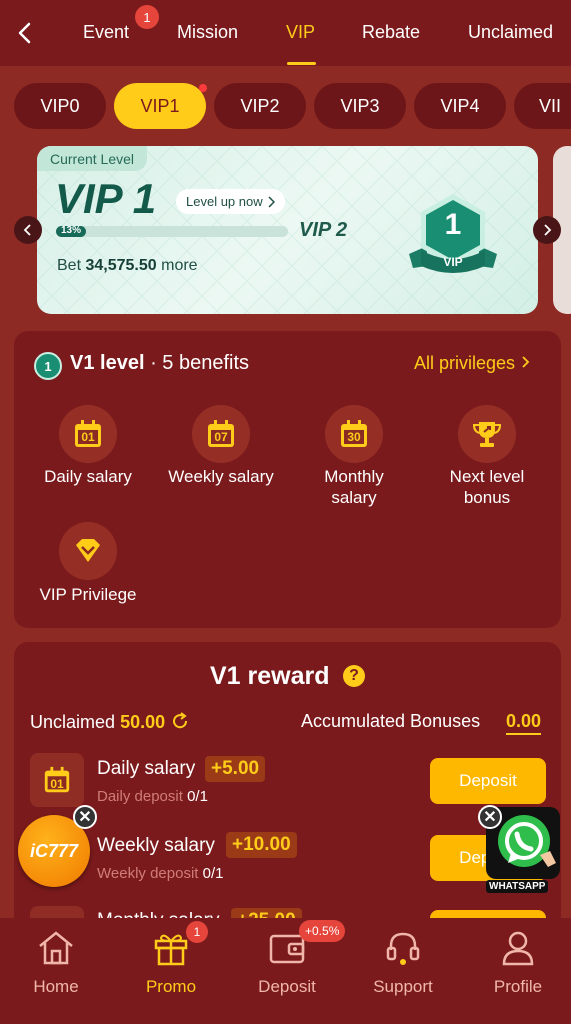 Image resolution: width=571 pixels, height=1024 pixels. Describe the element at coordinates (524, 723) in the screenshot. I see `accumulated-bonuses-value: 0.00` at that location.